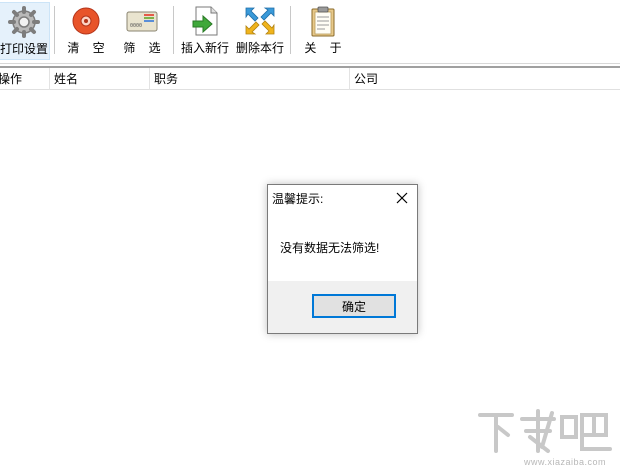 The image size is (620, 473). Describe the element at coordinates (142, 48) in the screenshot. I see `filter-label: 筛 选` at that location.